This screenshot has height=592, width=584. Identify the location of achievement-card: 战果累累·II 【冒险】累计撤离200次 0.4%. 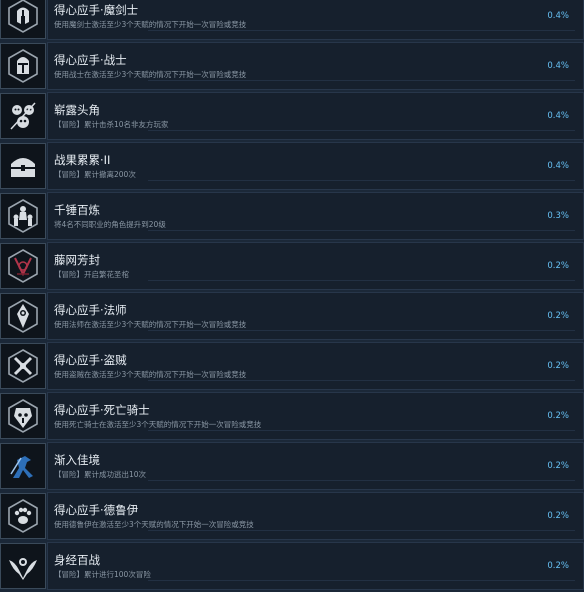
(315, 166).